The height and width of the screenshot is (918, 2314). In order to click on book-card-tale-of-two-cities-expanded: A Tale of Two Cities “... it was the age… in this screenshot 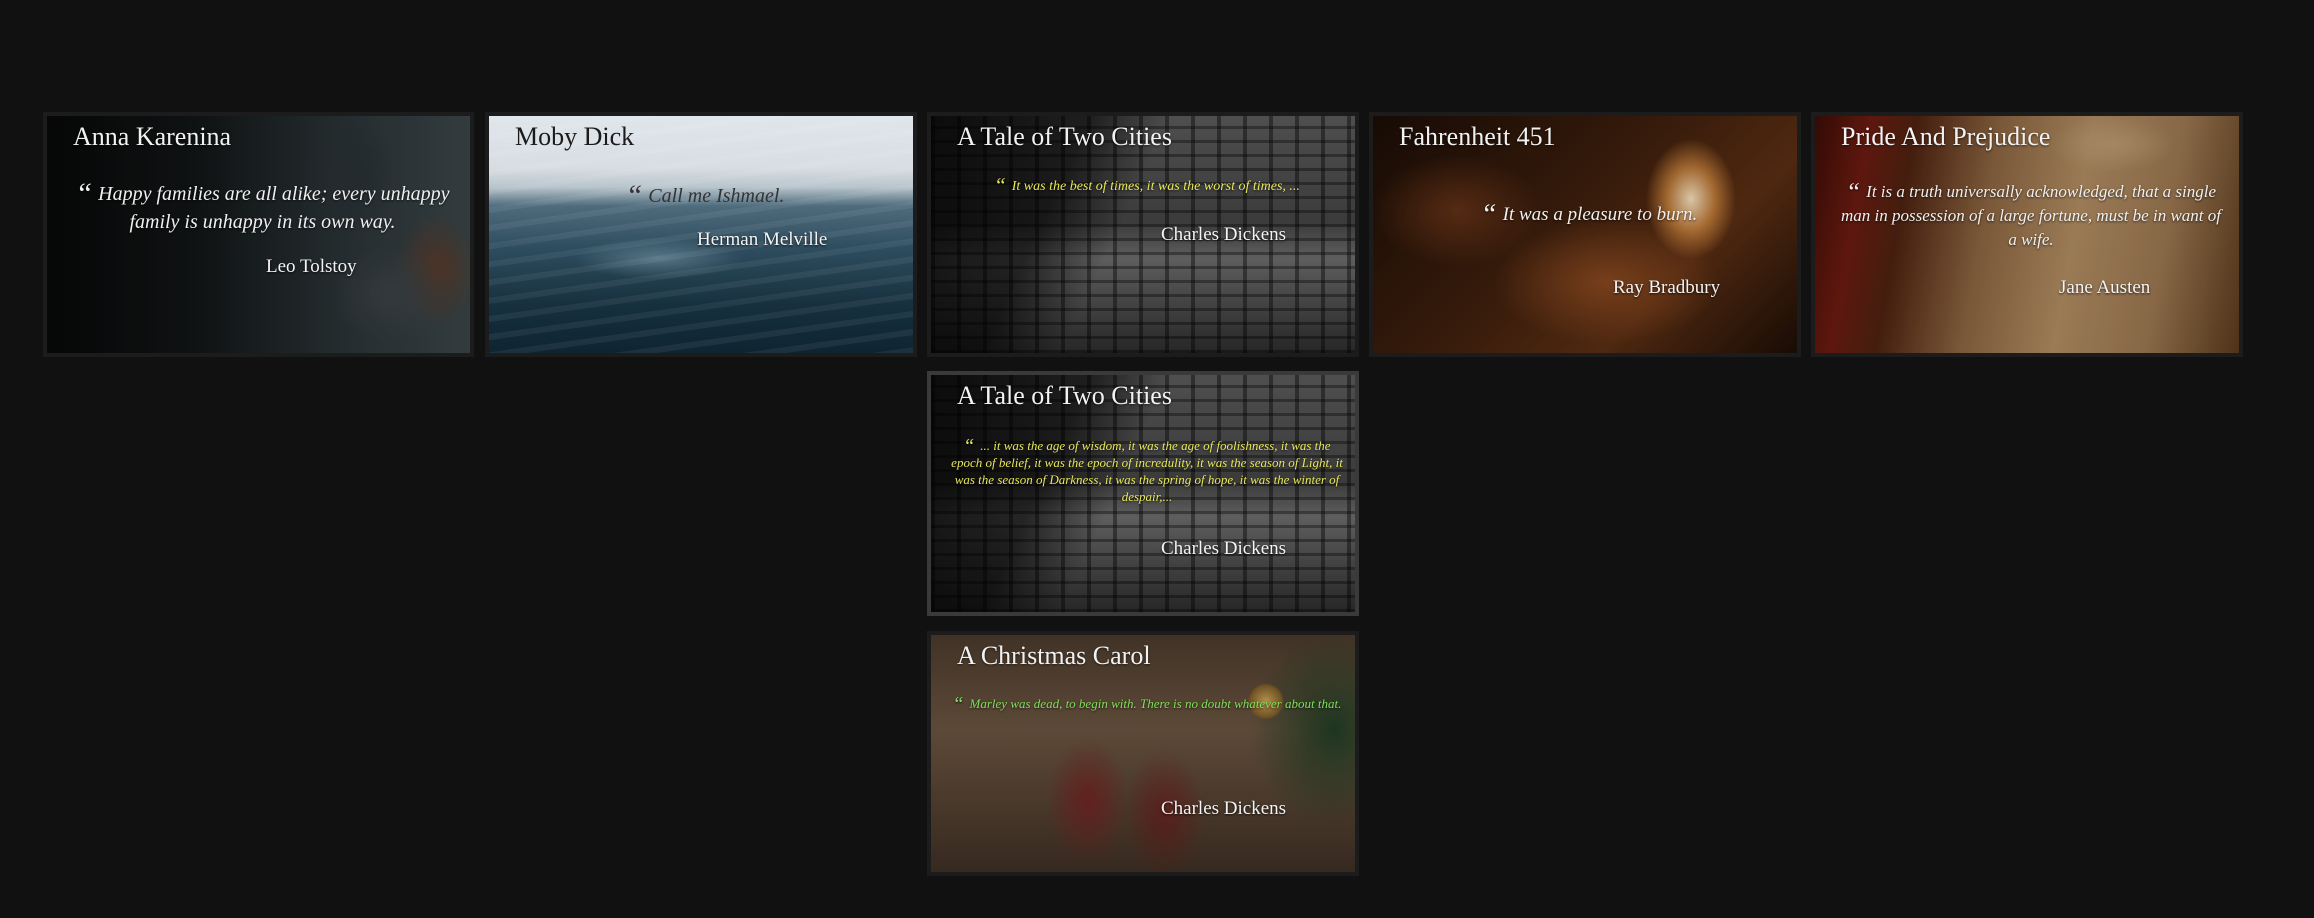, I will do `click(1143, 493)`.